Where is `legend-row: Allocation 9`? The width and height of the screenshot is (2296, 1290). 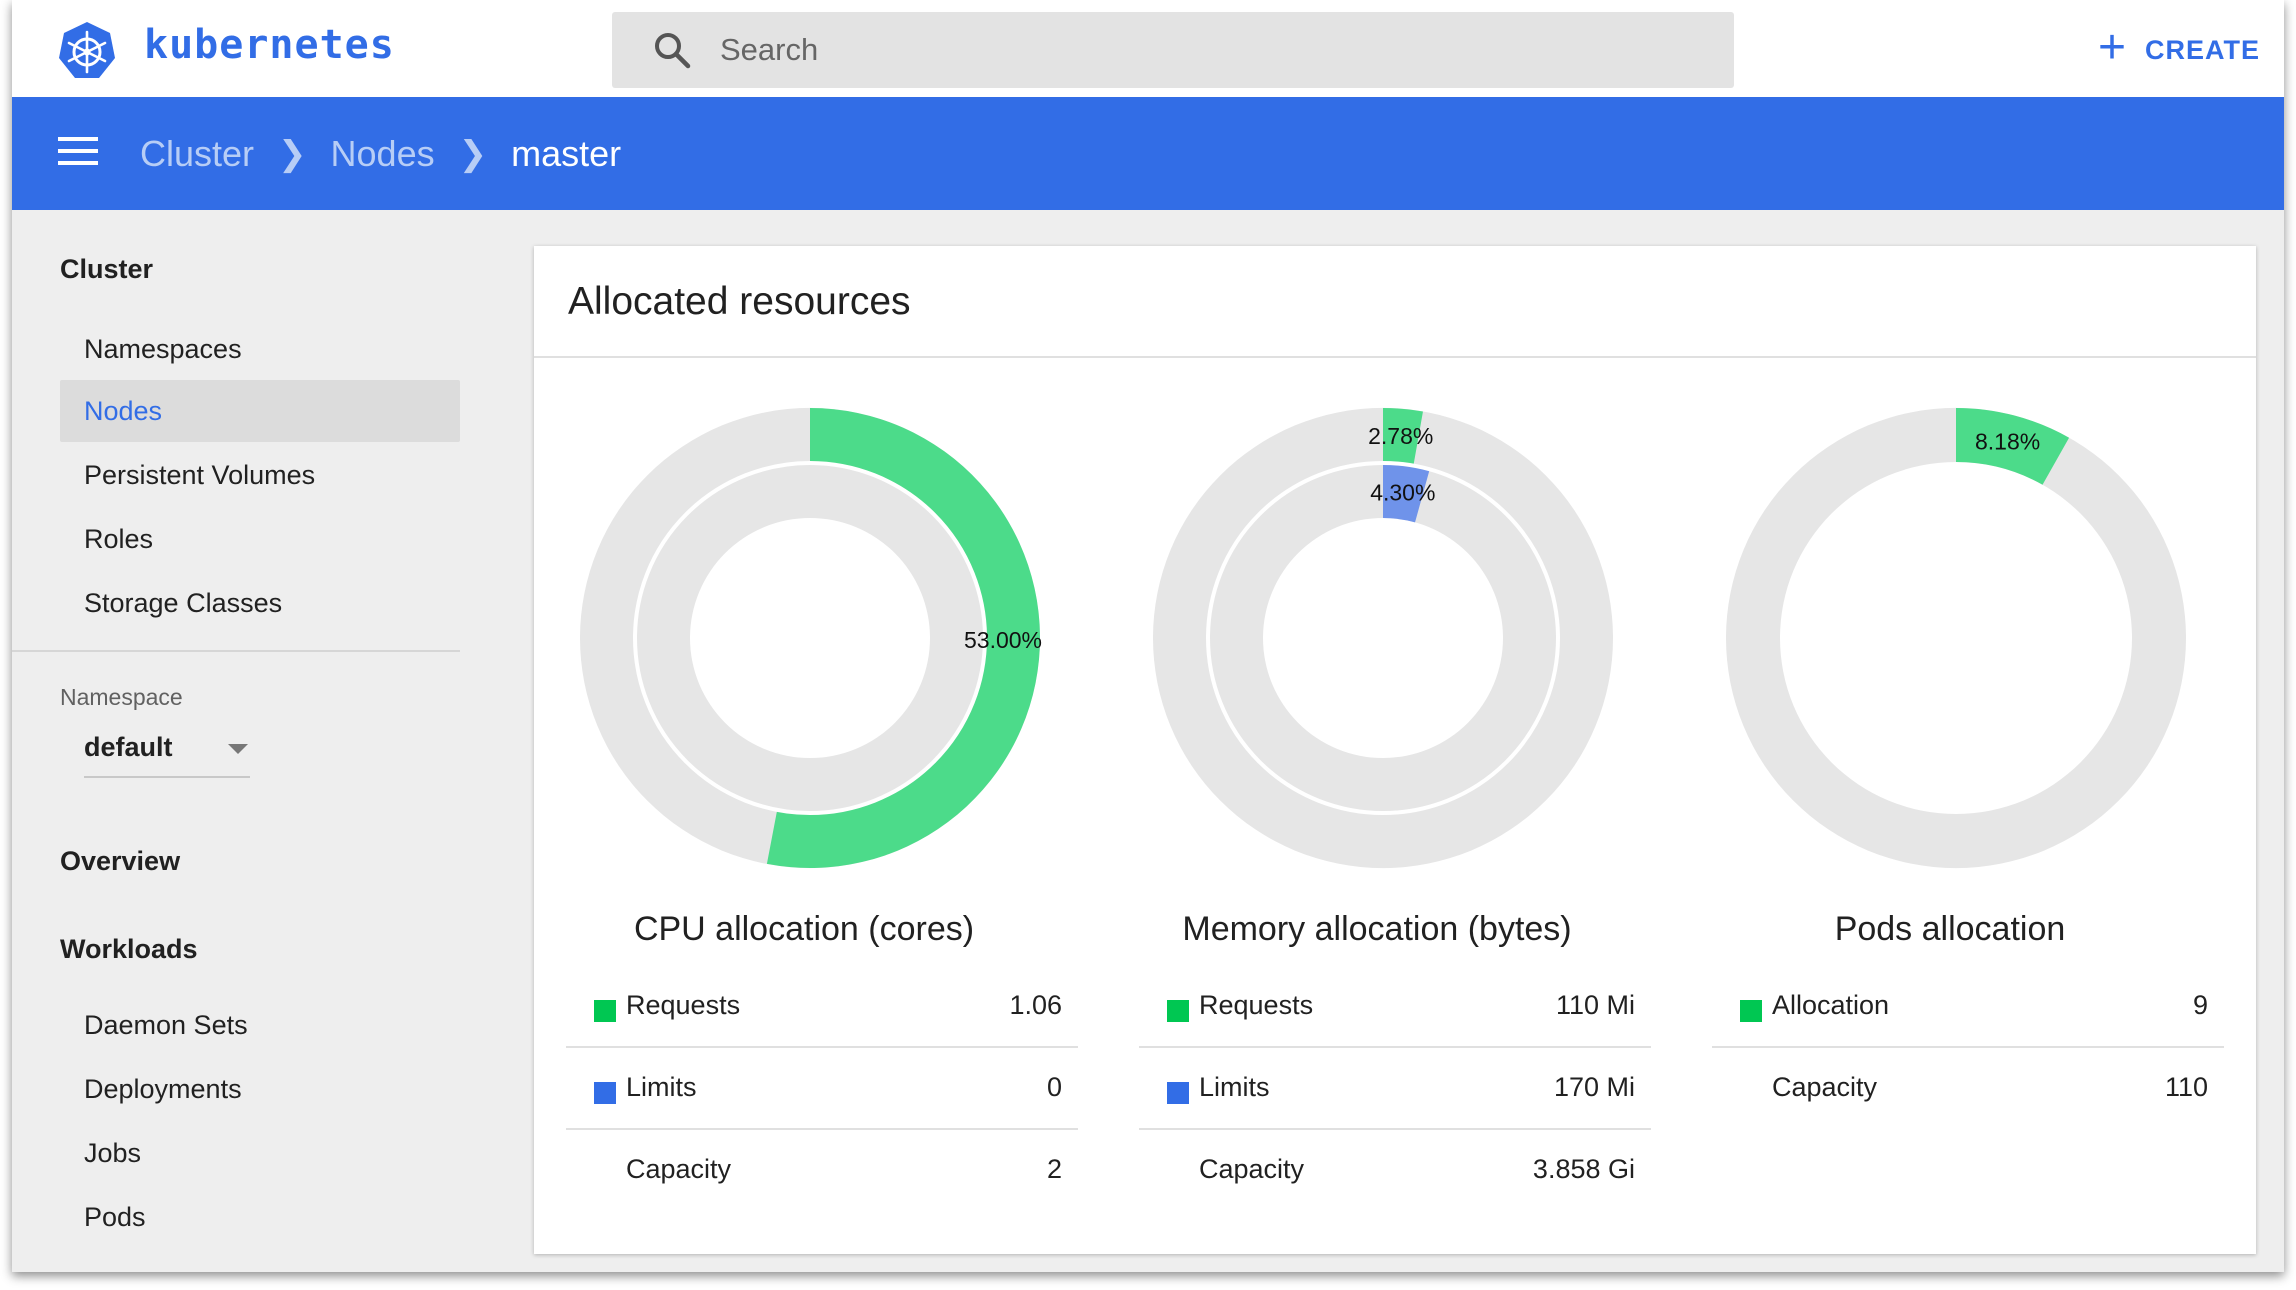
legend-row: Allocation 9 is located at coordinates (1968, 1007).